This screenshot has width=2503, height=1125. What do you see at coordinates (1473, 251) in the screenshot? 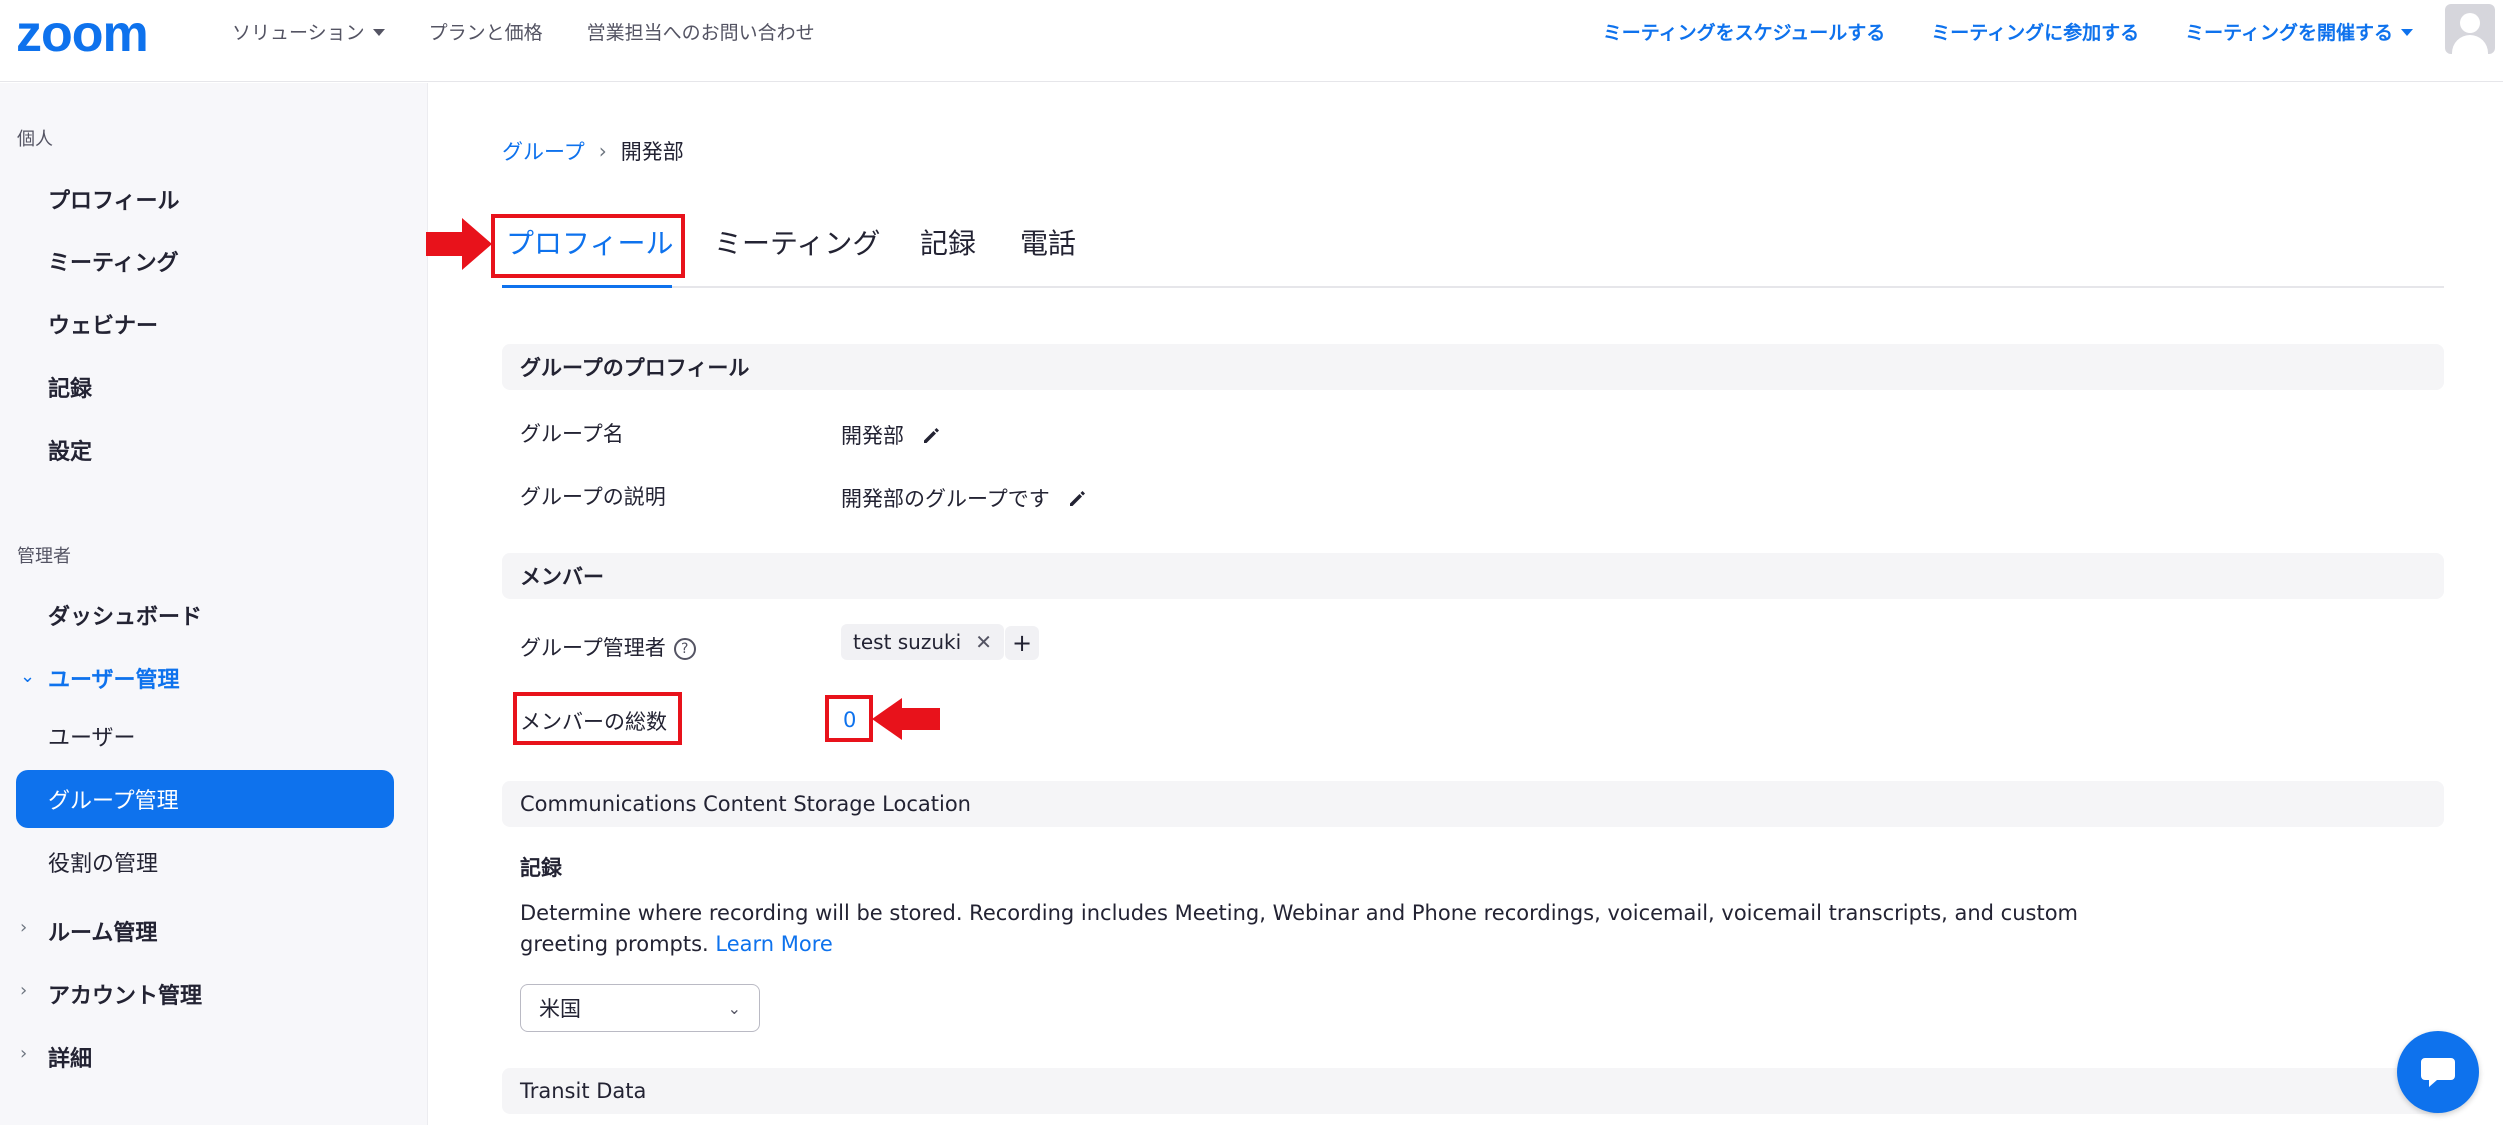
I see `tab-bar: プロフィール ミーティング 記録 電話` at bounding box center [1473, 251].